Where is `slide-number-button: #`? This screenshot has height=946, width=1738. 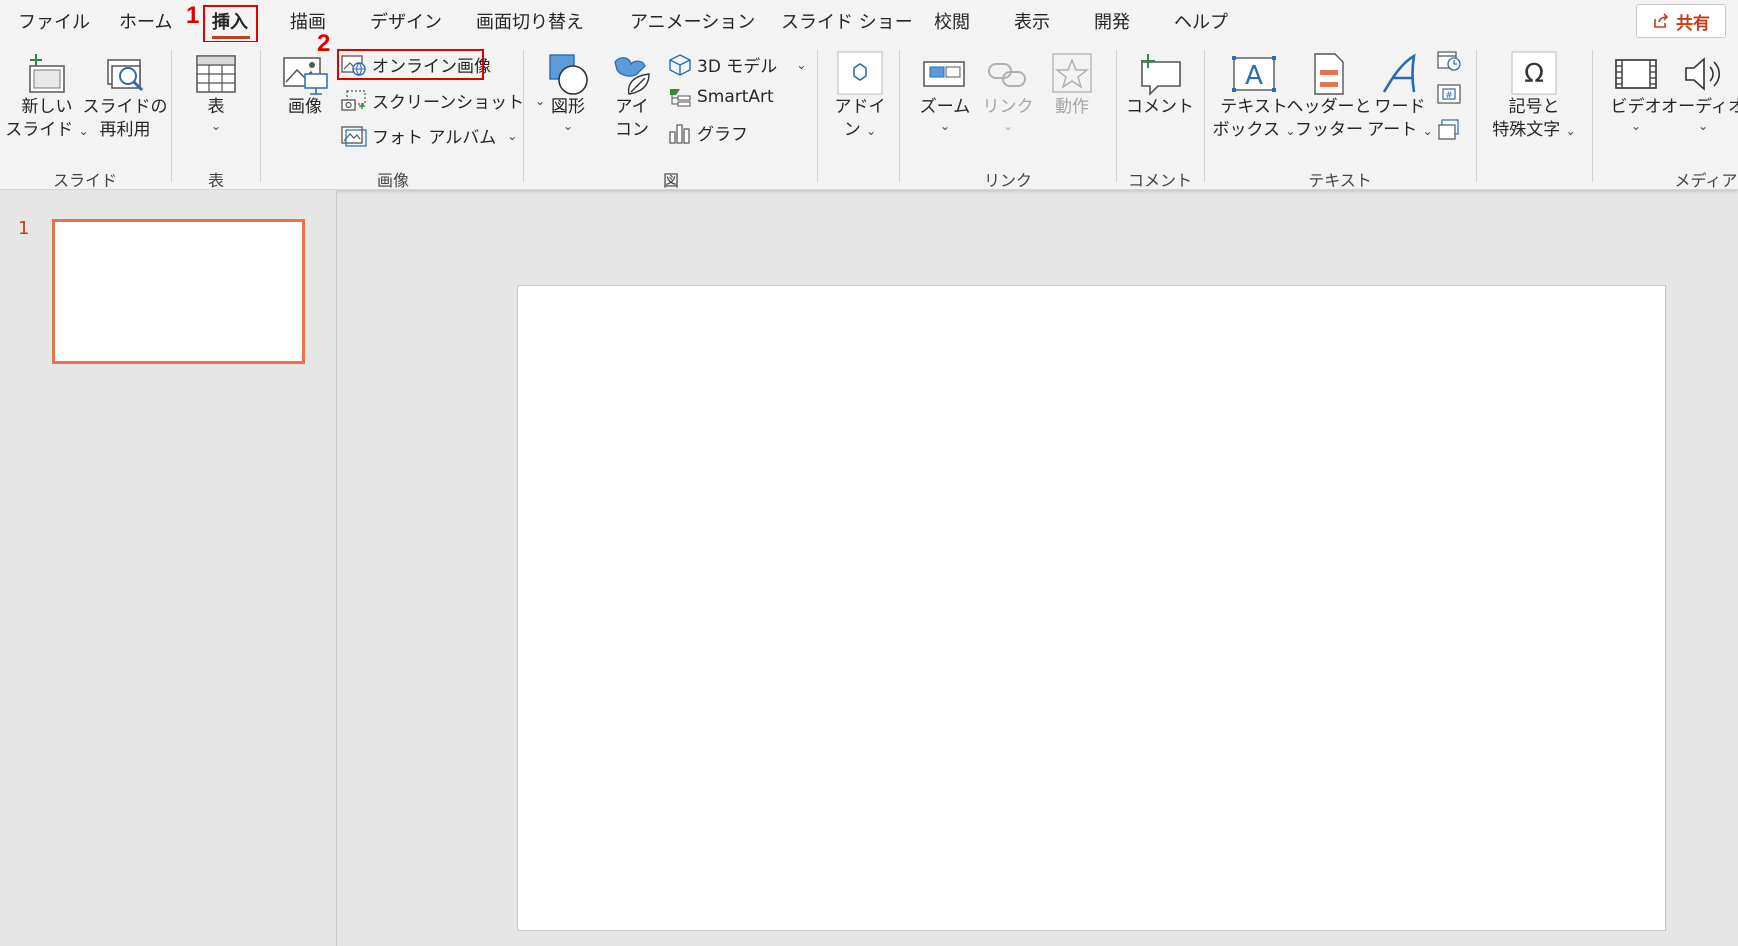 slide-number-button: # is located at coordinates (1449, 94).